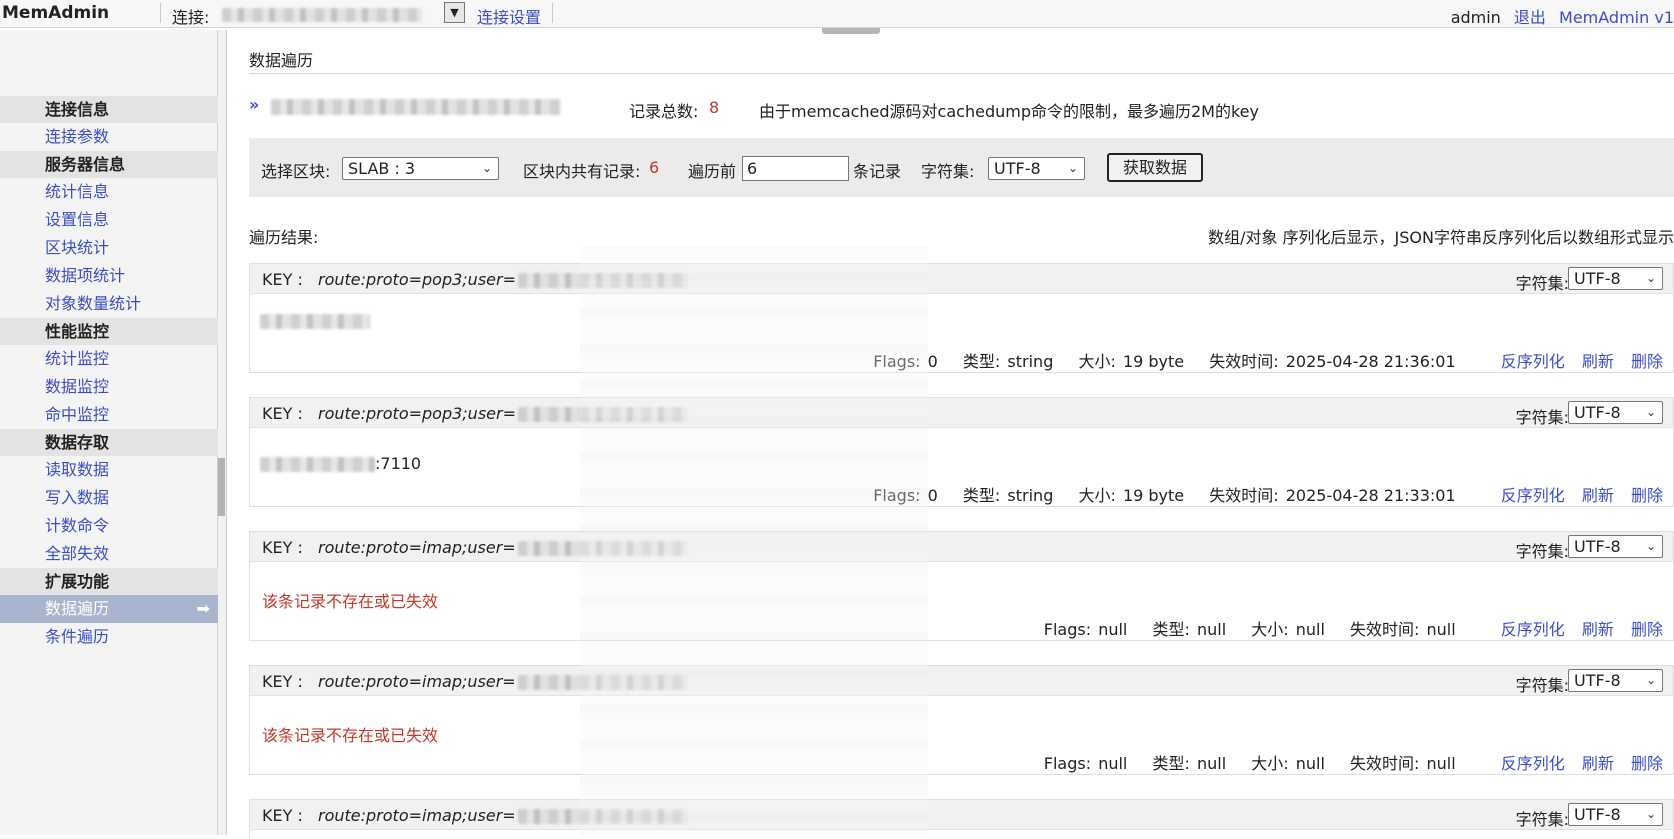  Describe the element at coordinates (948, 171) in the screenshot. I see `charset-label: 字符集:` at that location.